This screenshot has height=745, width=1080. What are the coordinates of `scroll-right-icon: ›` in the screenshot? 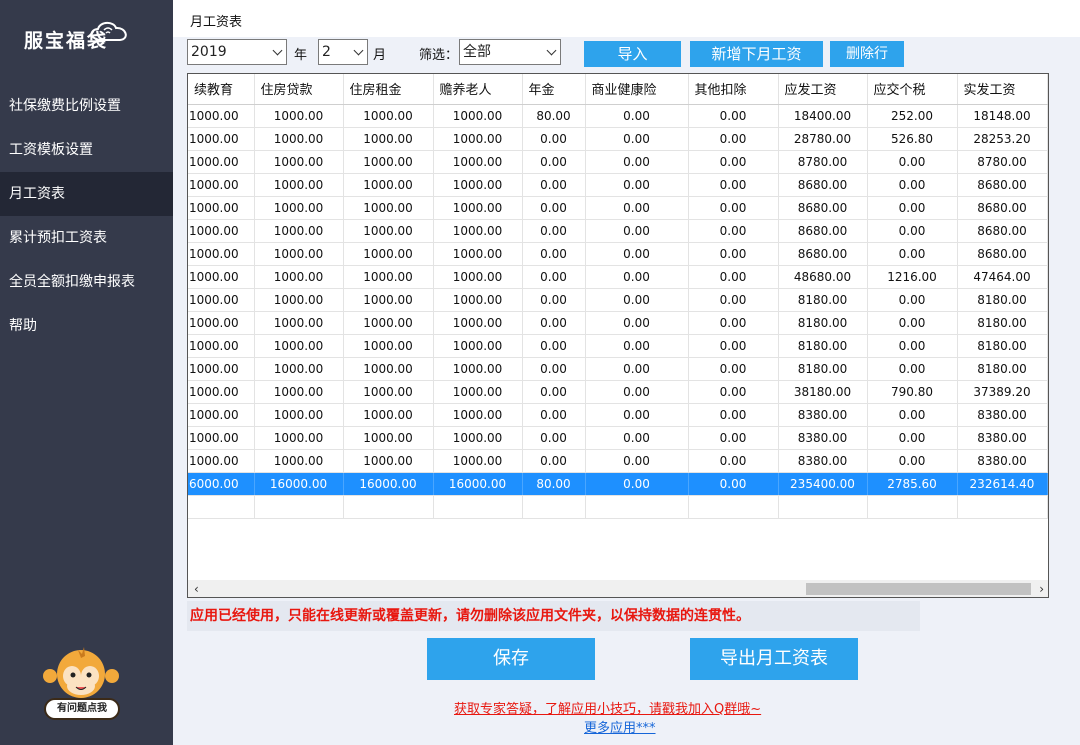 It's located at (1041, 589).